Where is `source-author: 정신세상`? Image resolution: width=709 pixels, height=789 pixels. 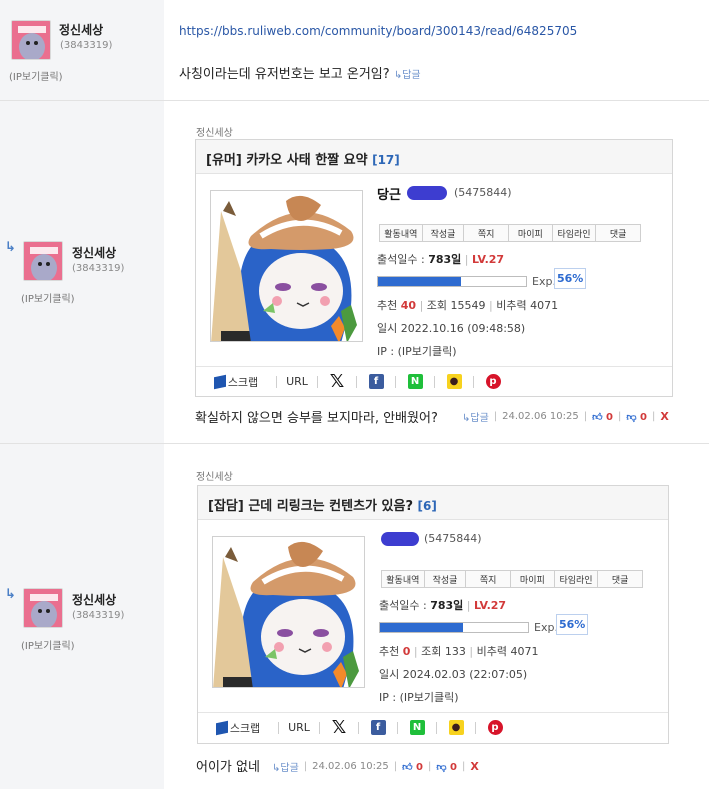
source-author: 정신세상 is located at coordinates (214, 477).